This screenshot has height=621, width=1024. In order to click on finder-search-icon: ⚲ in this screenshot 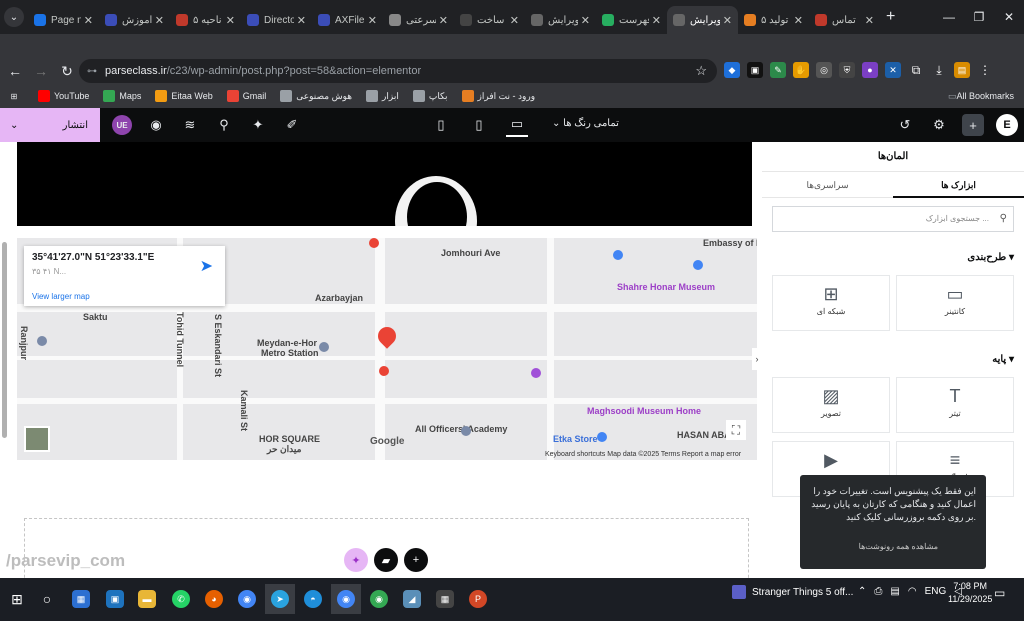, I will do `click(224, 125)`.